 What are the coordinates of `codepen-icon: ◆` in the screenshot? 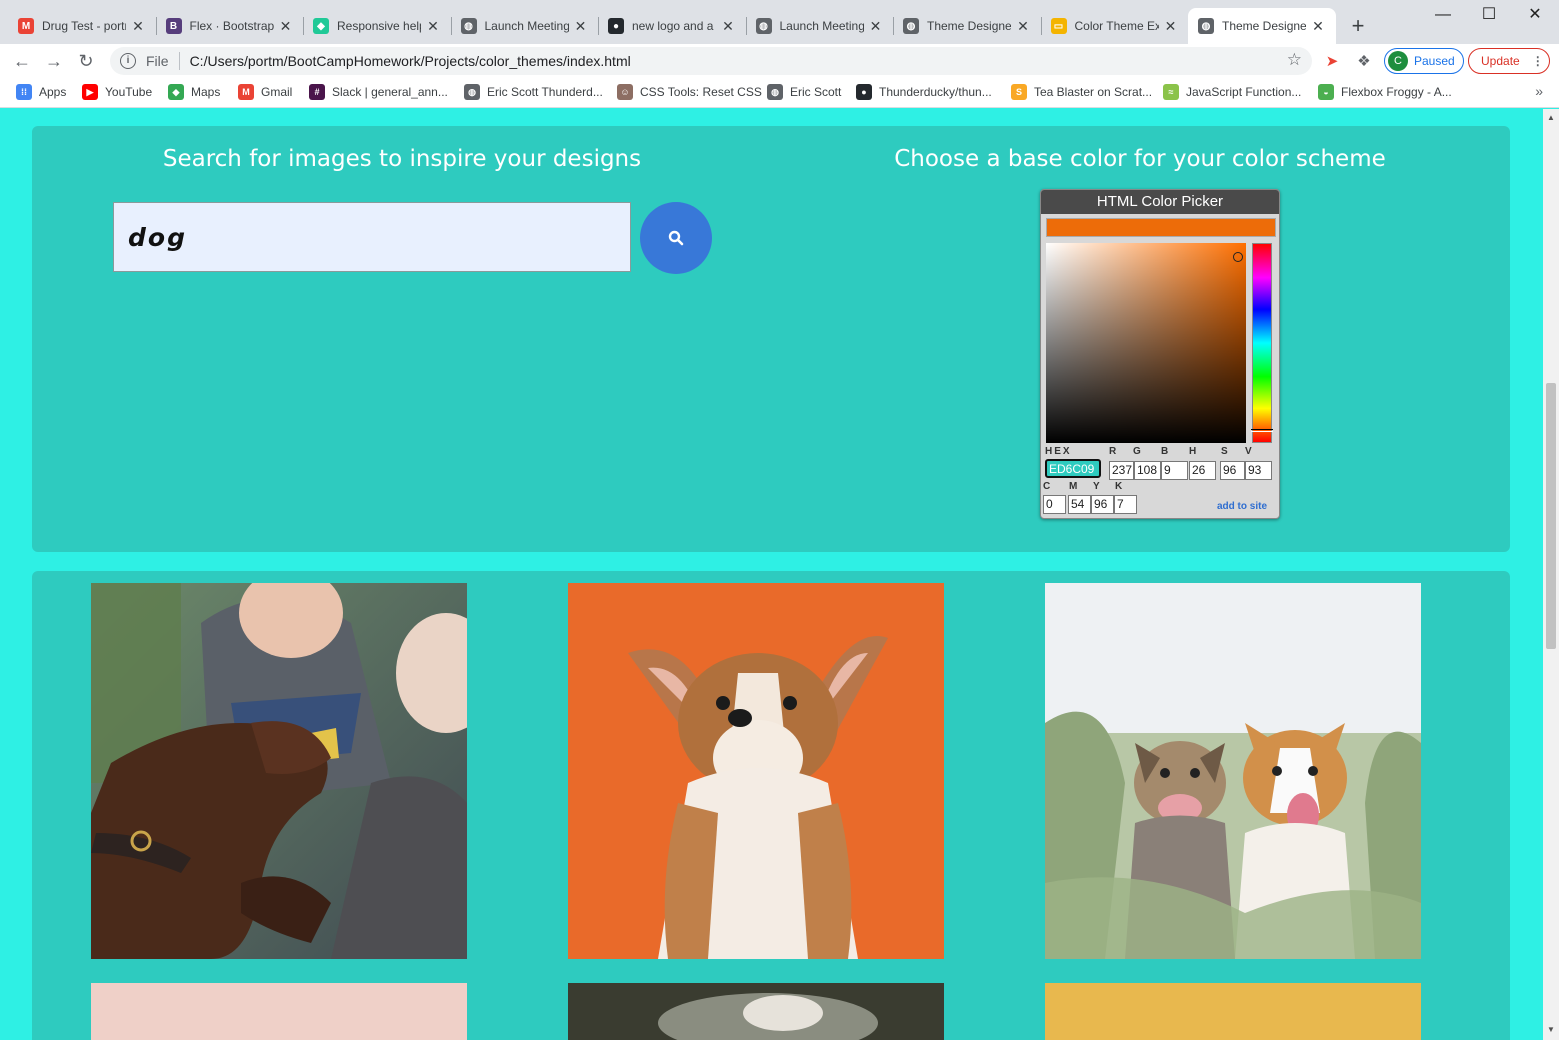 It's located at (321, 26).